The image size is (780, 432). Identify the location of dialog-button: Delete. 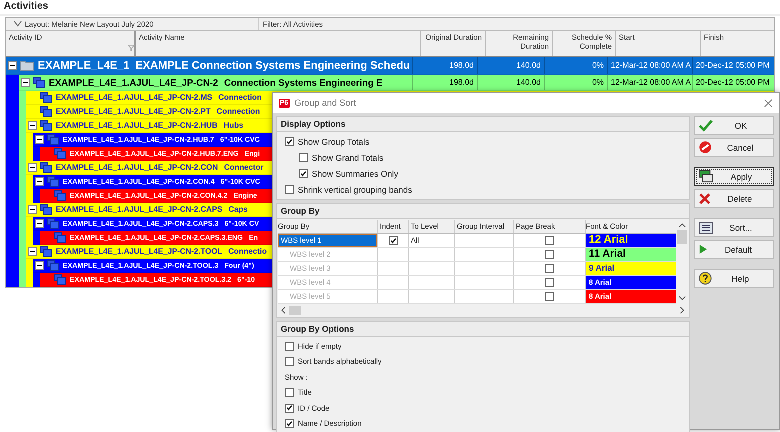
(734, 198).